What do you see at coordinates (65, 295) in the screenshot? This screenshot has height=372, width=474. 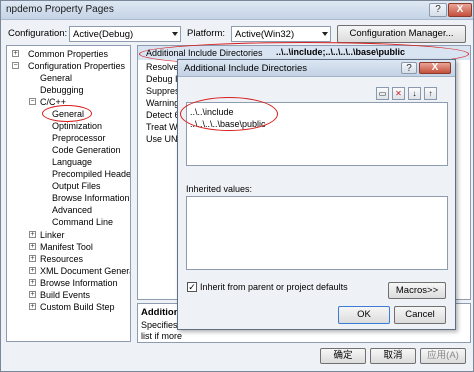 I see `tree-item-build-events: Build Events` at bounding box center [65, 295].